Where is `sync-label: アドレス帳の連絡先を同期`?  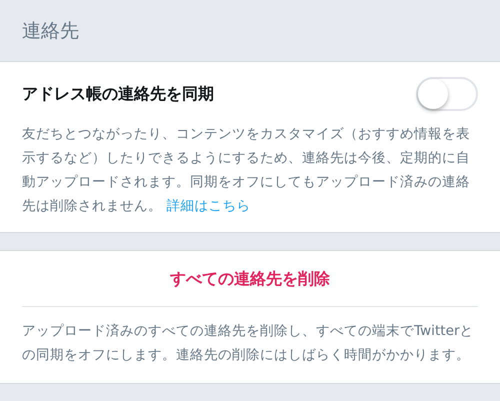 sync-label: アドレス帳の連絡先を同期 is located at coordinates (118, 94).